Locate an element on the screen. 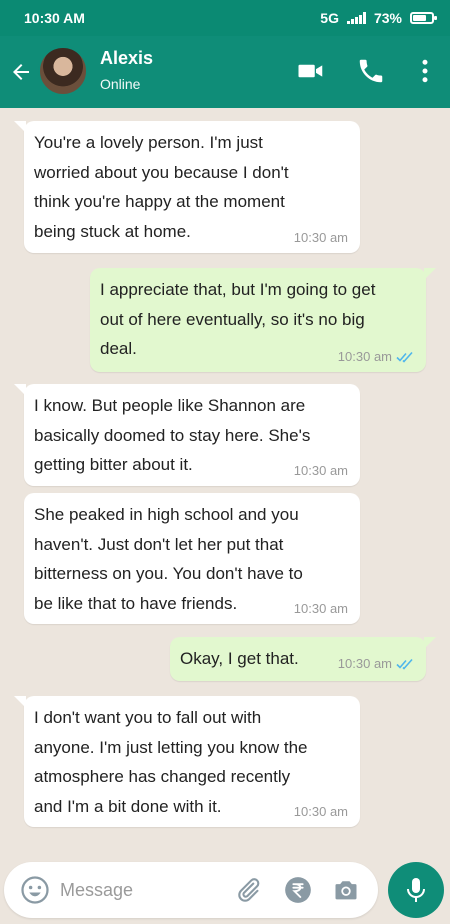  microphone-icon is located at coordinates (416, 890).